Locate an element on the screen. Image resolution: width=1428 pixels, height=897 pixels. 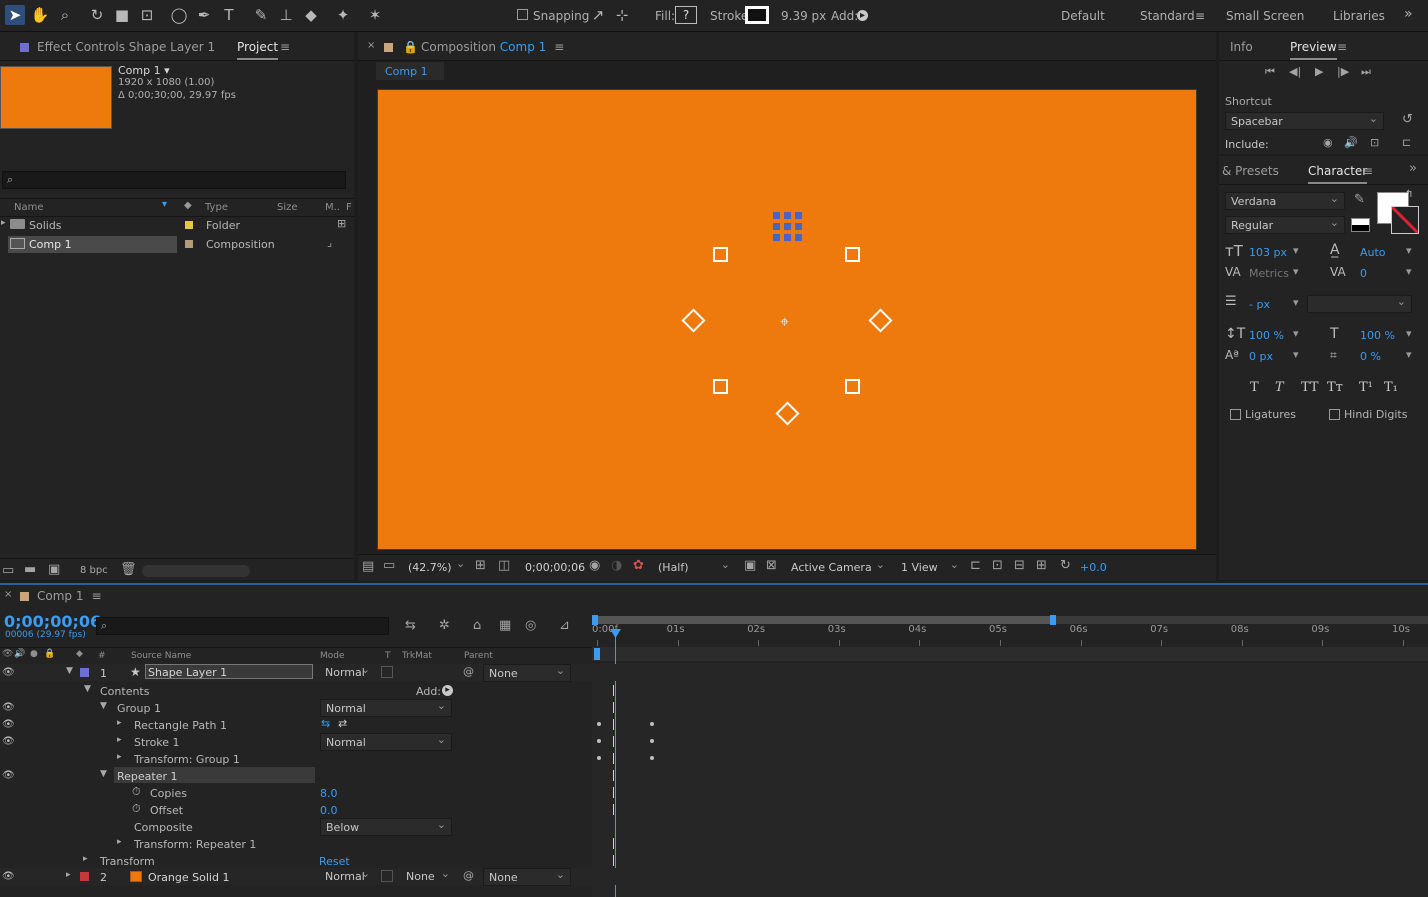
add-icon: ▸ is located at coordinates (447, 690).